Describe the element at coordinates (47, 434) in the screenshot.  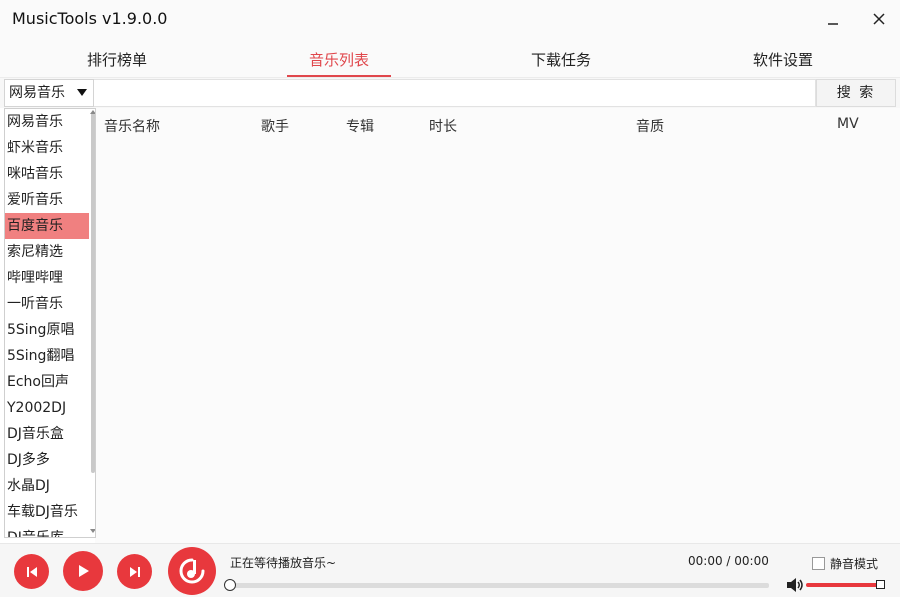
I see `source-option: DJ音乐盒` at that location.